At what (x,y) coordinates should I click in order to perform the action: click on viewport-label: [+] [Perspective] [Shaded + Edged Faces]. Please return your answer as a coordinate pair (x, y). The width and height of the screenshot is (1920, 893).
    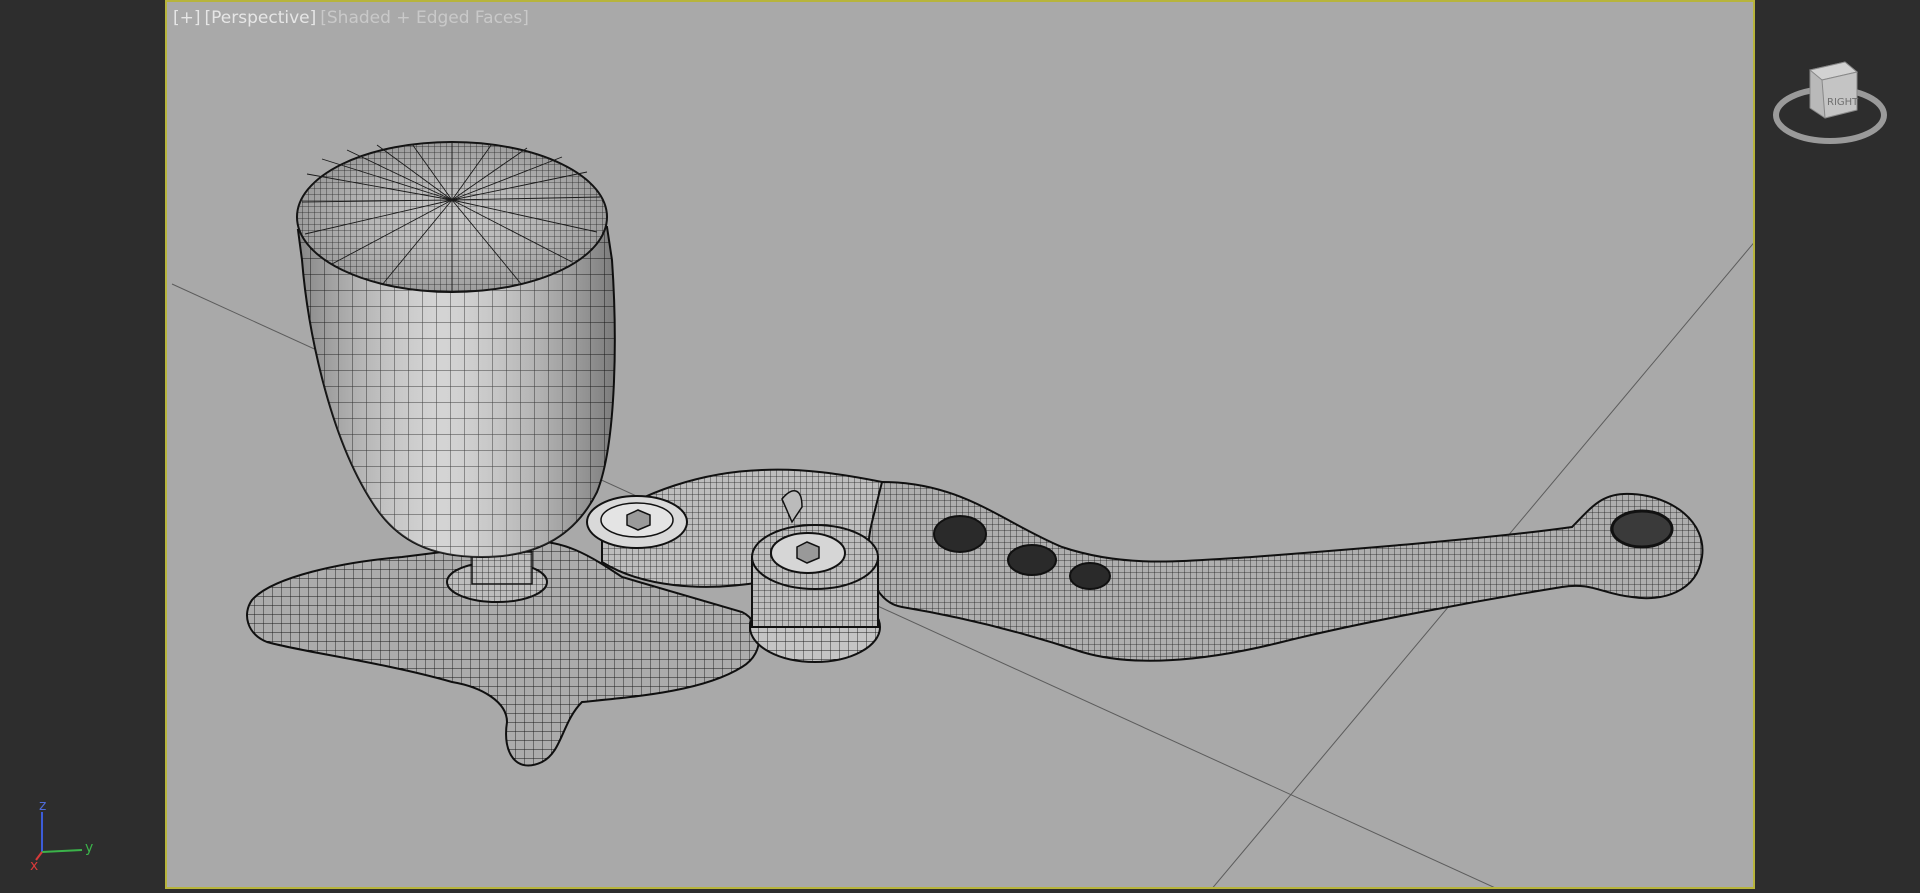
    Looking at the image, I should click on (353, 18).